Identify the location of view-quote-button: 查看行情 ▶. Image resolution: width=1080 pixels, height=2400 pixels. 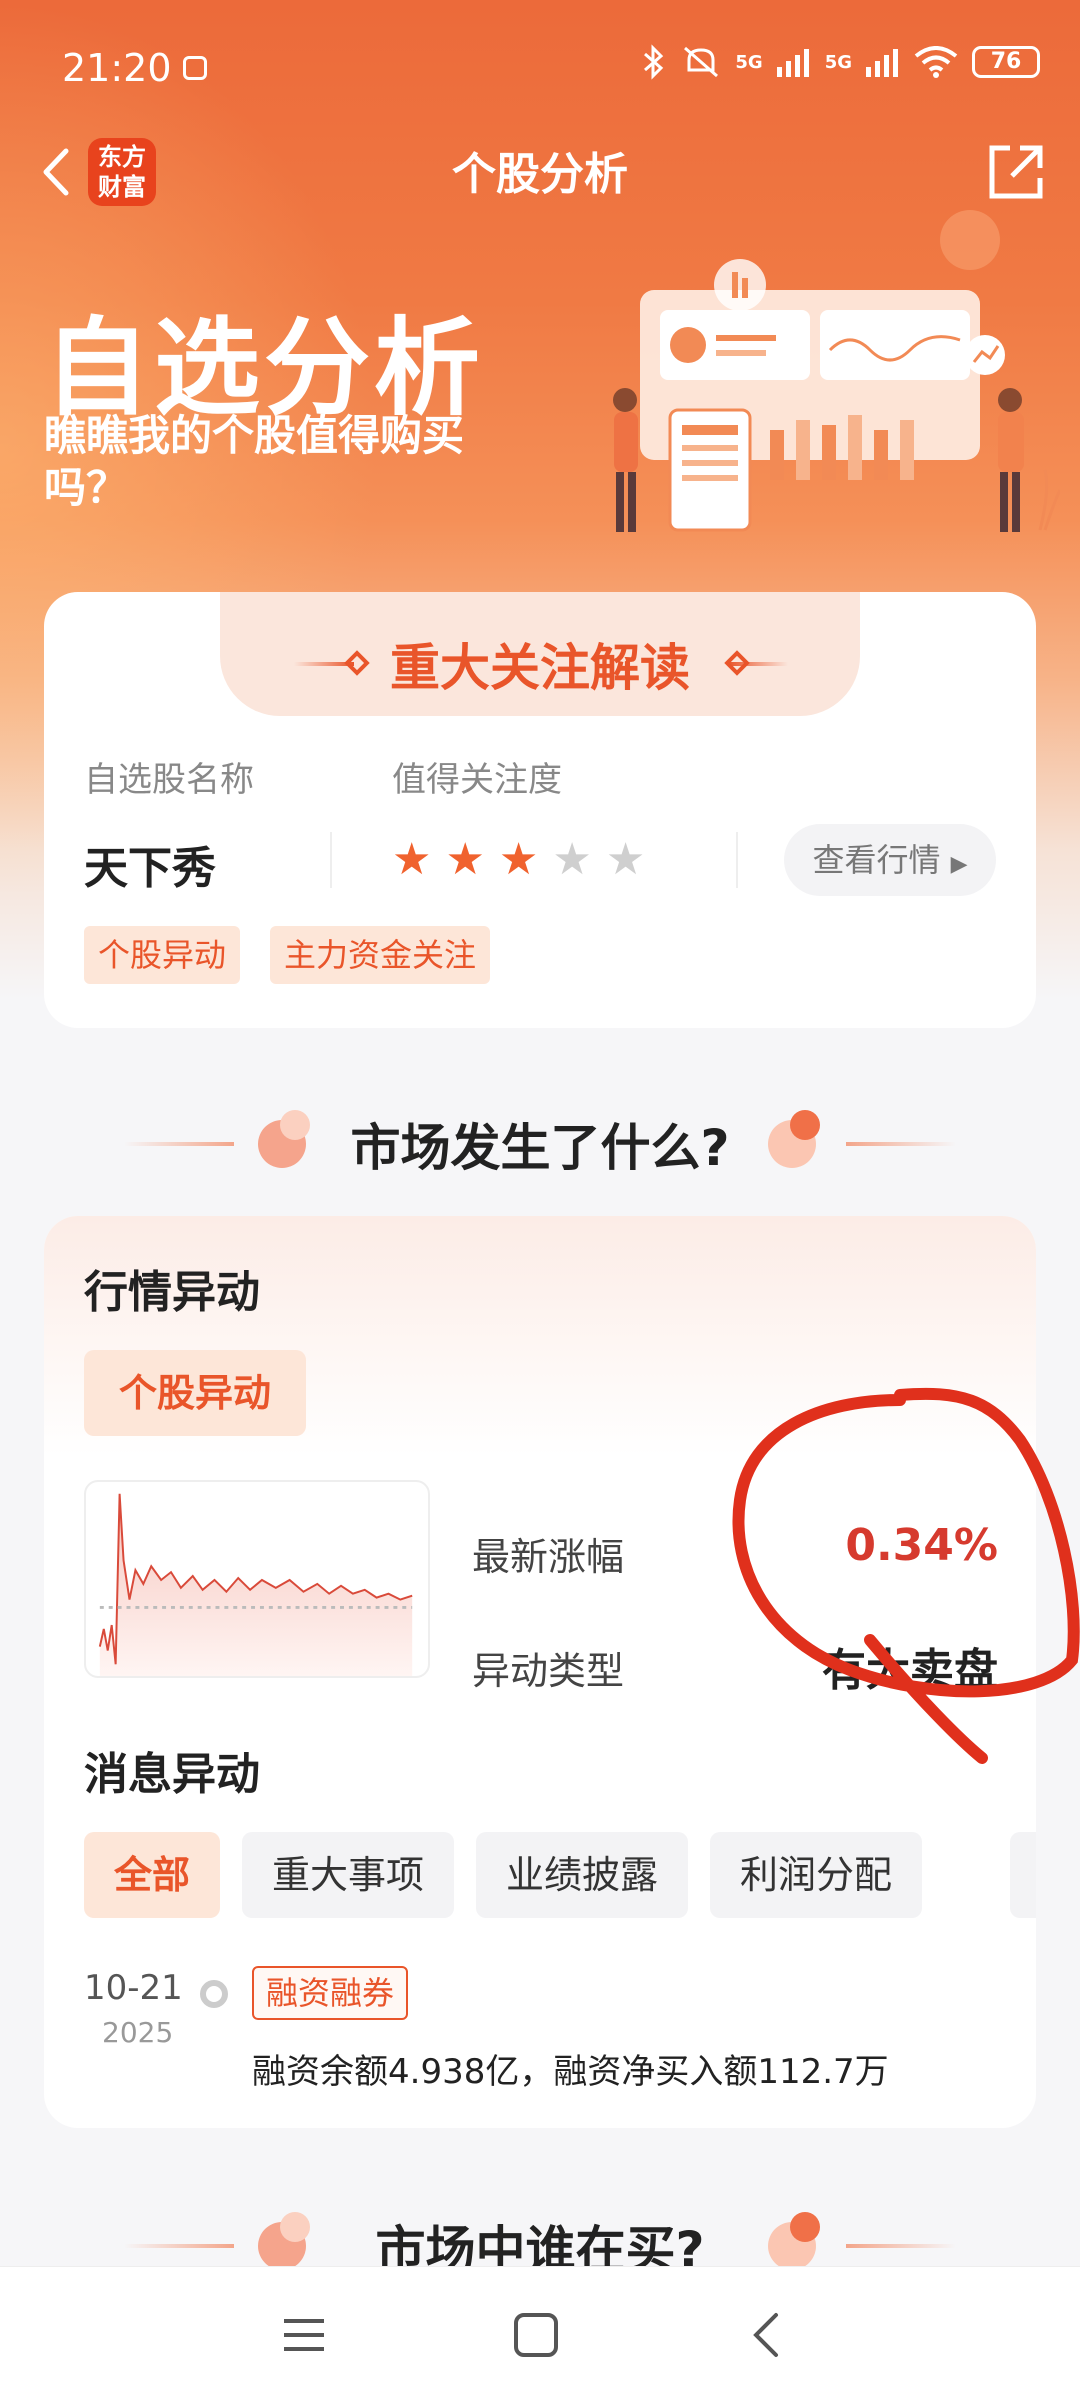
(890, 860).